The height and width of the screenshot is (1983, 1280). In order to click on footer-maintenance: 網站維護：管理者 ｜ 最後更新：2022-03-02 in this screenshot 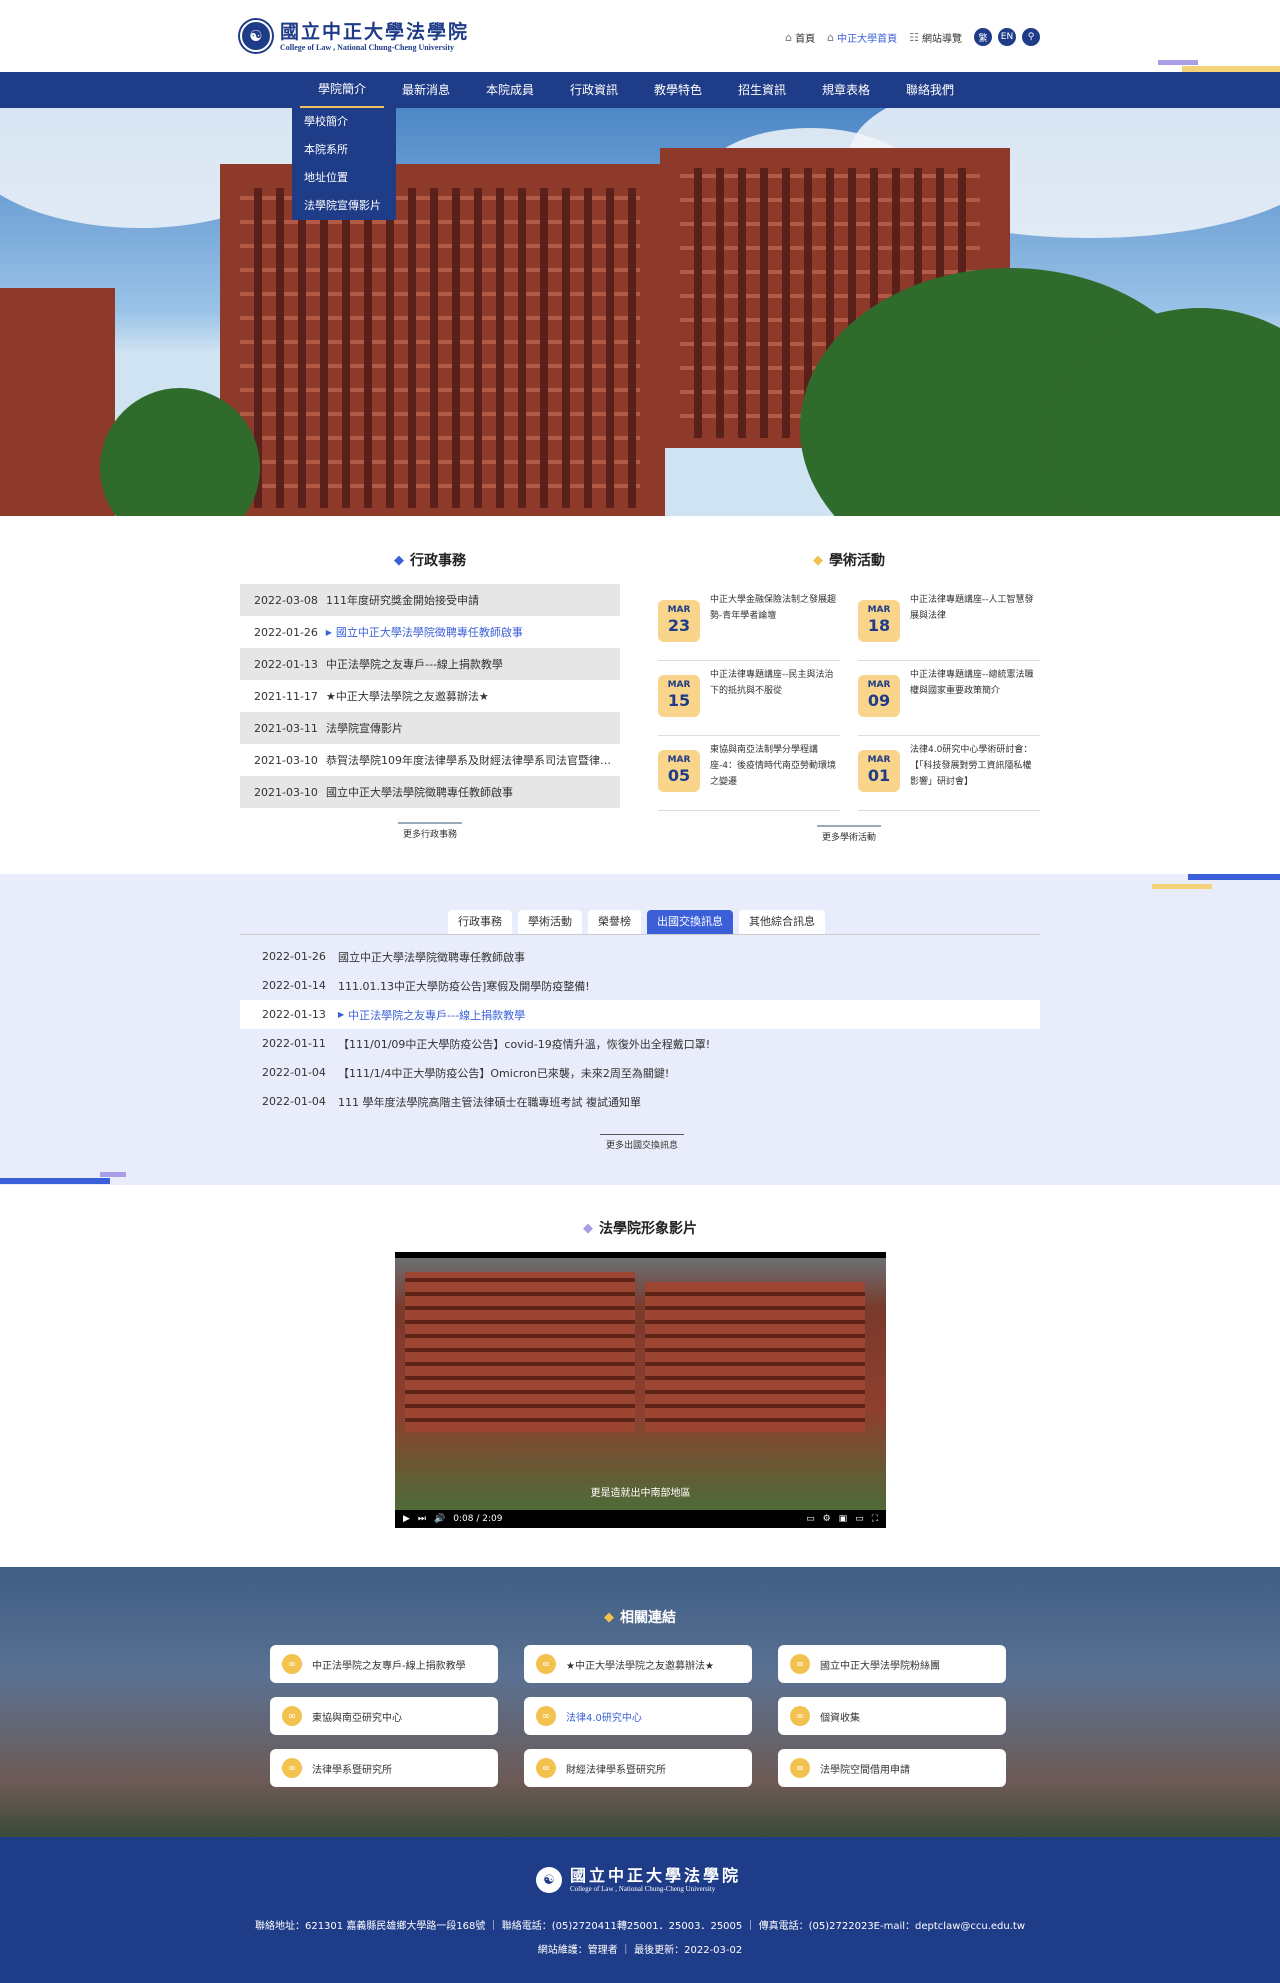, I will do `click(640, 1950)`.